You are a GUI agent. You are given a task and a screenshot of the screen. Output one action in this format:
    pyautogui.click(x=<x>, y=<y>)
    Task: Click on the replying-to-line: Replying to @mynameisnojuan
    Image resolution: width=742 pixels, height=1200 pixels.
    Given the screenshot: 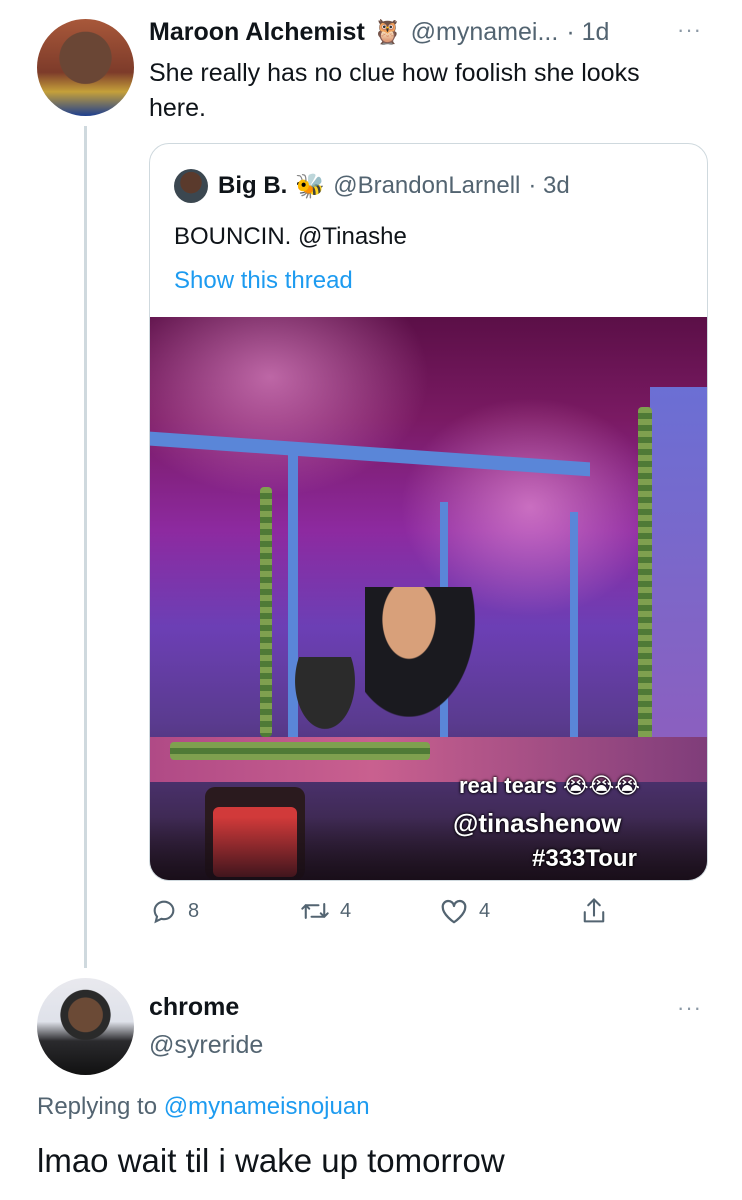 What is the action you would take?
    pyautogui.click(x=203, y=1107)
    